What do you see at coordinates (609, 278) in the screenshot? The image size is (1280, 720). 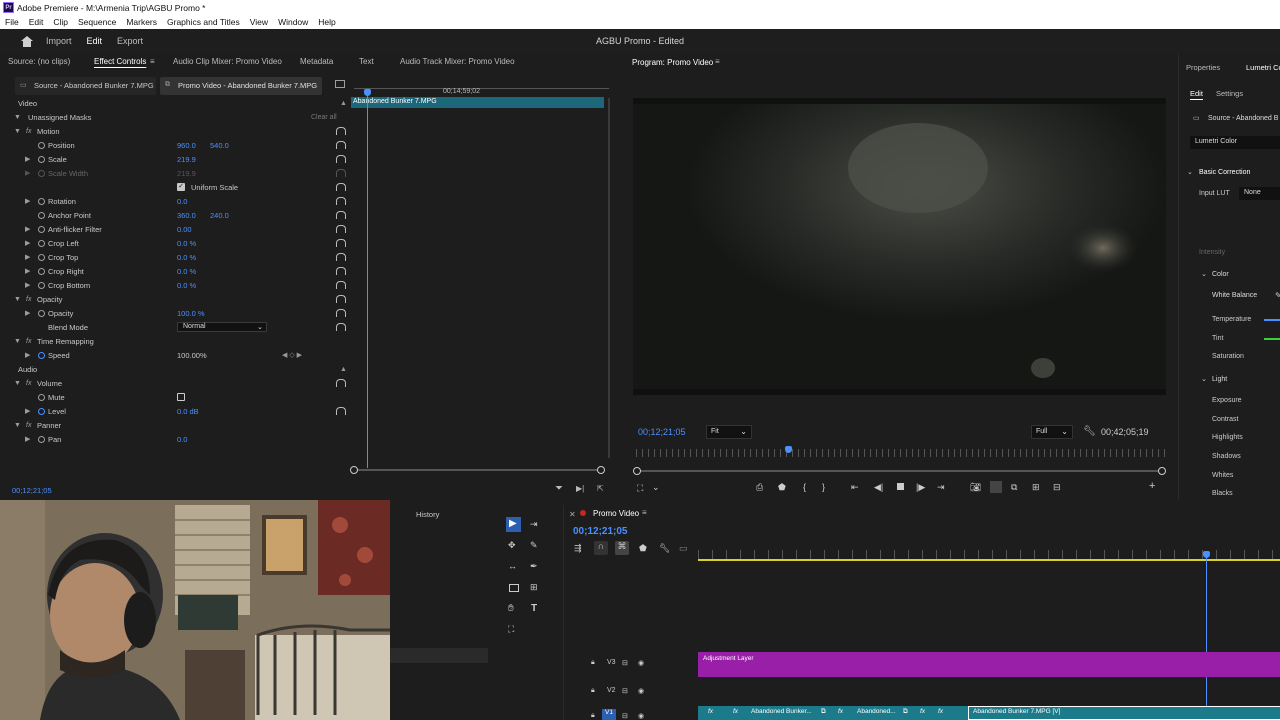 I see `scrollbar` at bounding box center [609, 278].